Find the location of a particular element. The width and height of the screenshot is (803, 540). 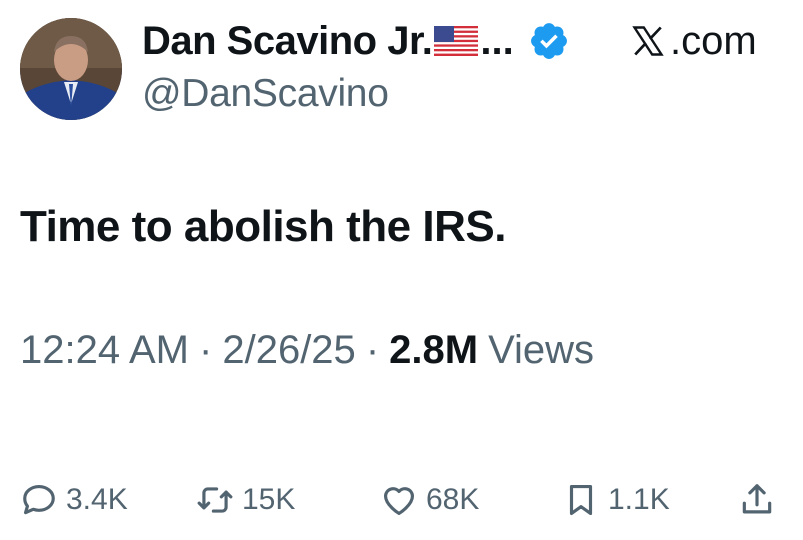

action-bar: 3.4K 15K 68K 1.1K is located at coordinates (401, 500).